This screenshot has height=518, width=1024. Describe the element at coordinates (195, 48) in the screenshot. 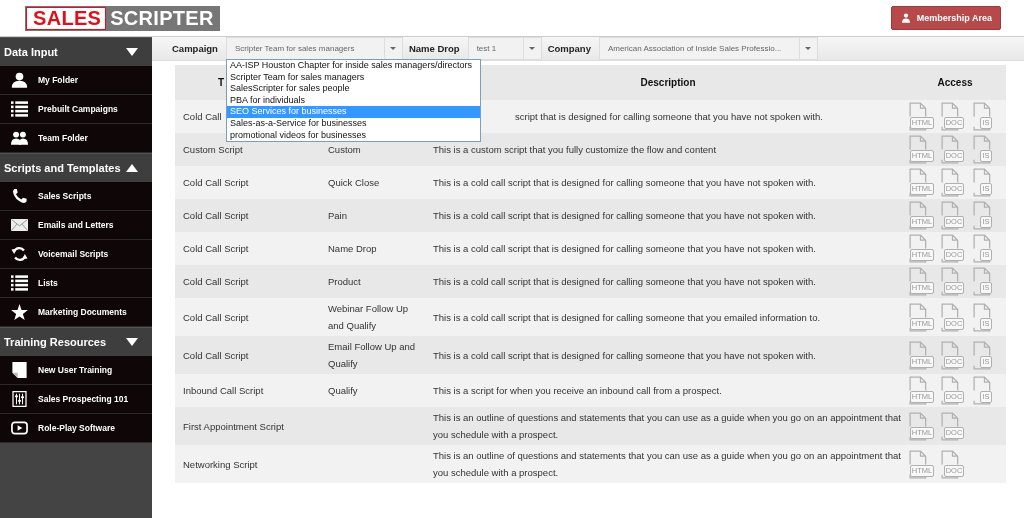

I see `filter-label: Campaign` at that location.